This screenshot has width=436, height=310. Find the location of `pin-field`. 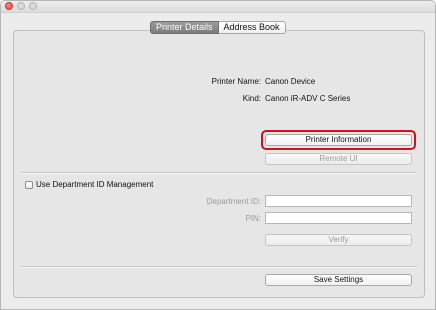

pin-field is located at coordinates (338, 218).